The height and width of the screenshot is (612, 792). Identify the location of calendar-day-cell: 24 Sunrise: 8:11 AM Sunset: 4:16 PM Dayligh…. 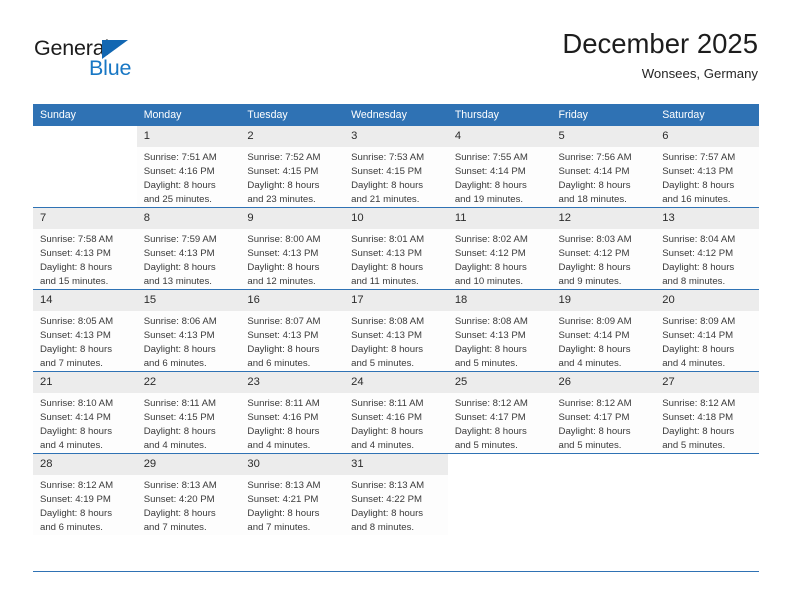
(396, 412).